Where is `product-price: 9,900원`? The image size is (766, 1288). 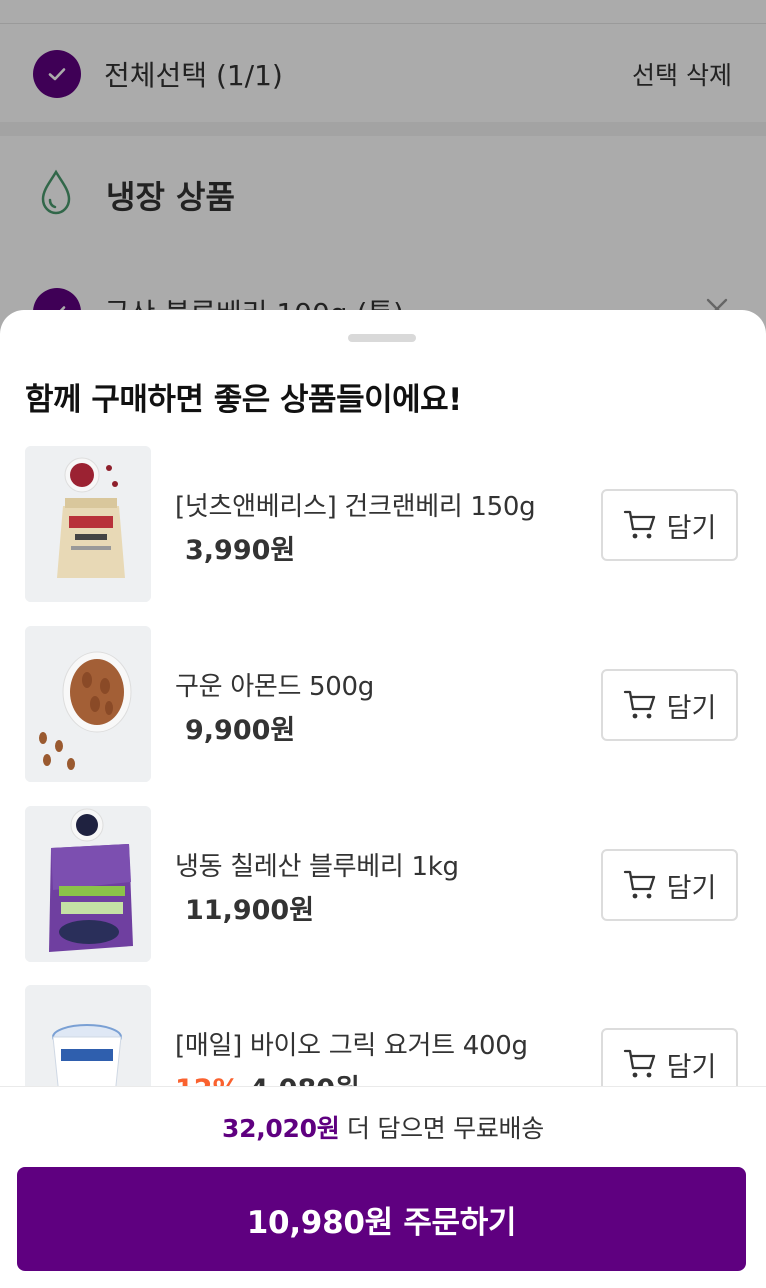
product-price: 9,900원 is located at coordinates (235, 727).